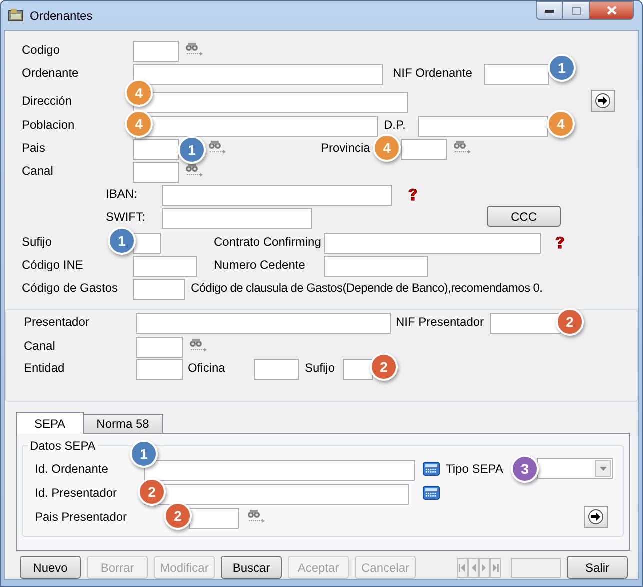 Image resolution: width=643 pixels, height=587 pixels. I want to click on field-label: Codigo, so click(41, 50).